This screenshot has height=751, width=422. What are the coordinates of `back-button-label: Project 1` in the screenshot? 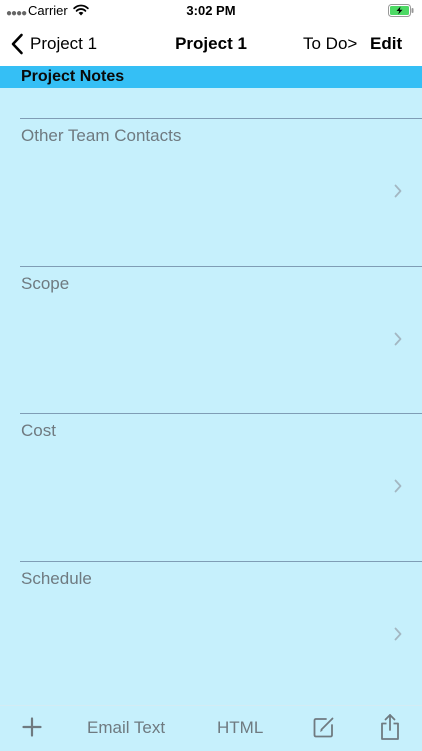 It's located at (64, 43).